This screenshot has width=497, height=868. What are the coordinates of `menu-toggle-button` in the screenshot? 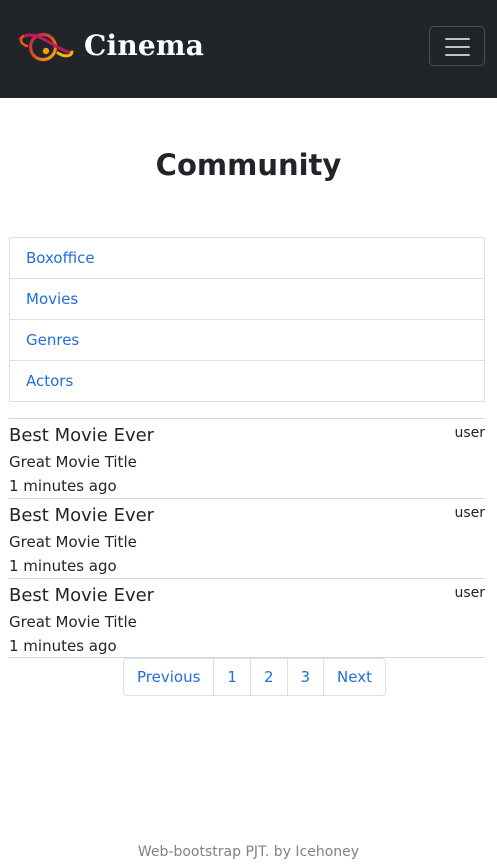 It's located at (457, 46).